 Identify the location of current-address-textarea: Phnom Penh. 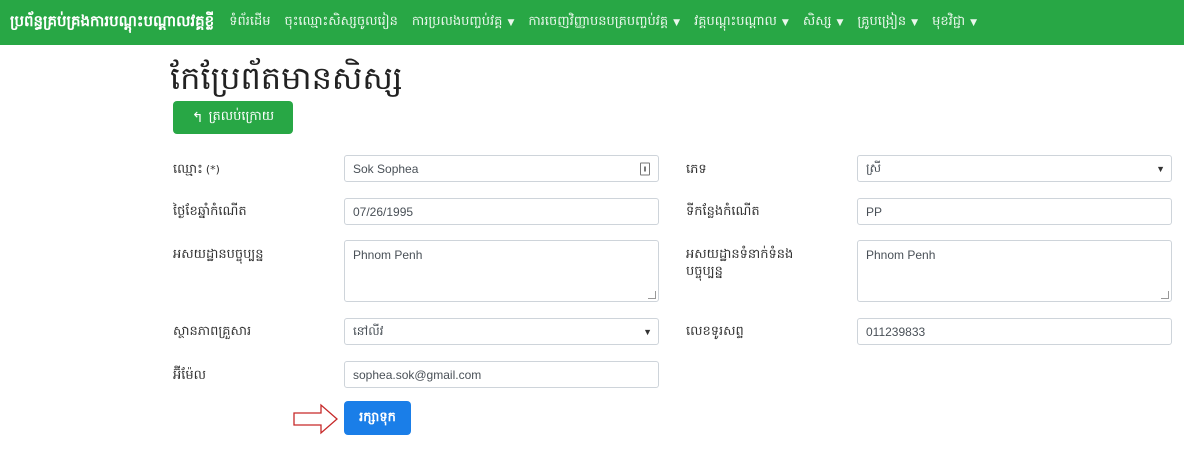
(501, 271).